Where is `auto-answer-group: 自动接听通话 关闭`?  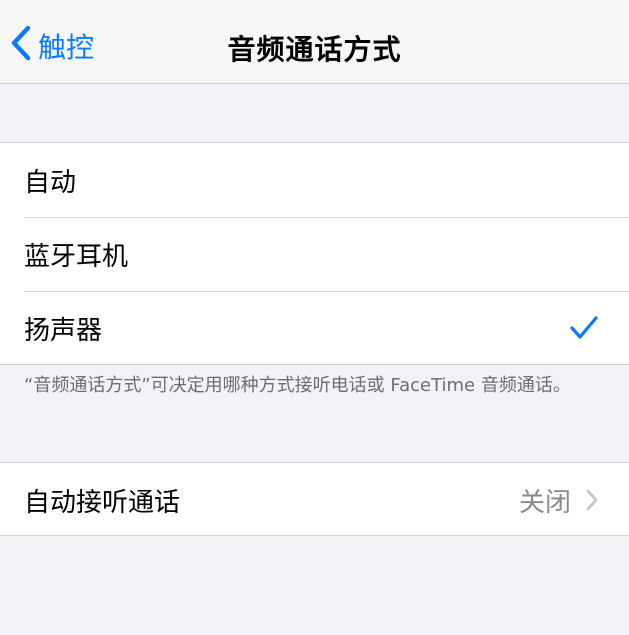 auto-answer-group: 自动接听通话 关闭 is located at coordinates (314, 499).